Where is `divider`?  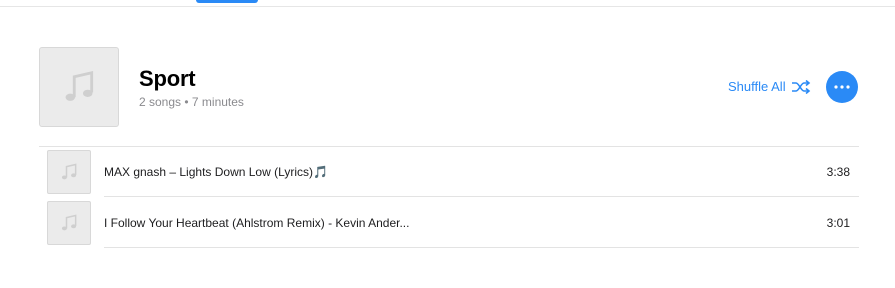
divider is located at coordinates (481, 247).